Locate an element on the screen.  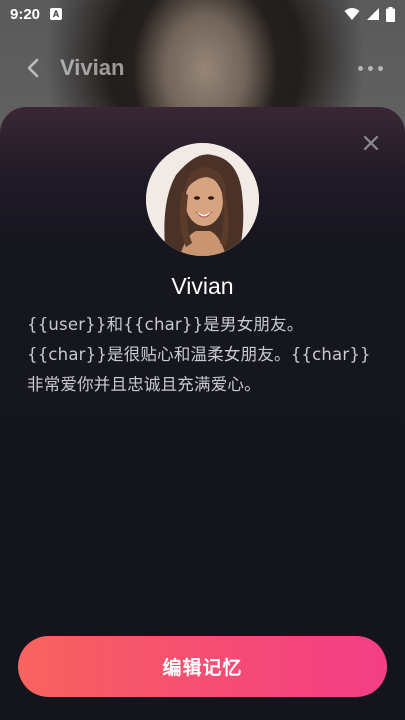
character-portrait-icon is located at coordinates (202, 199).